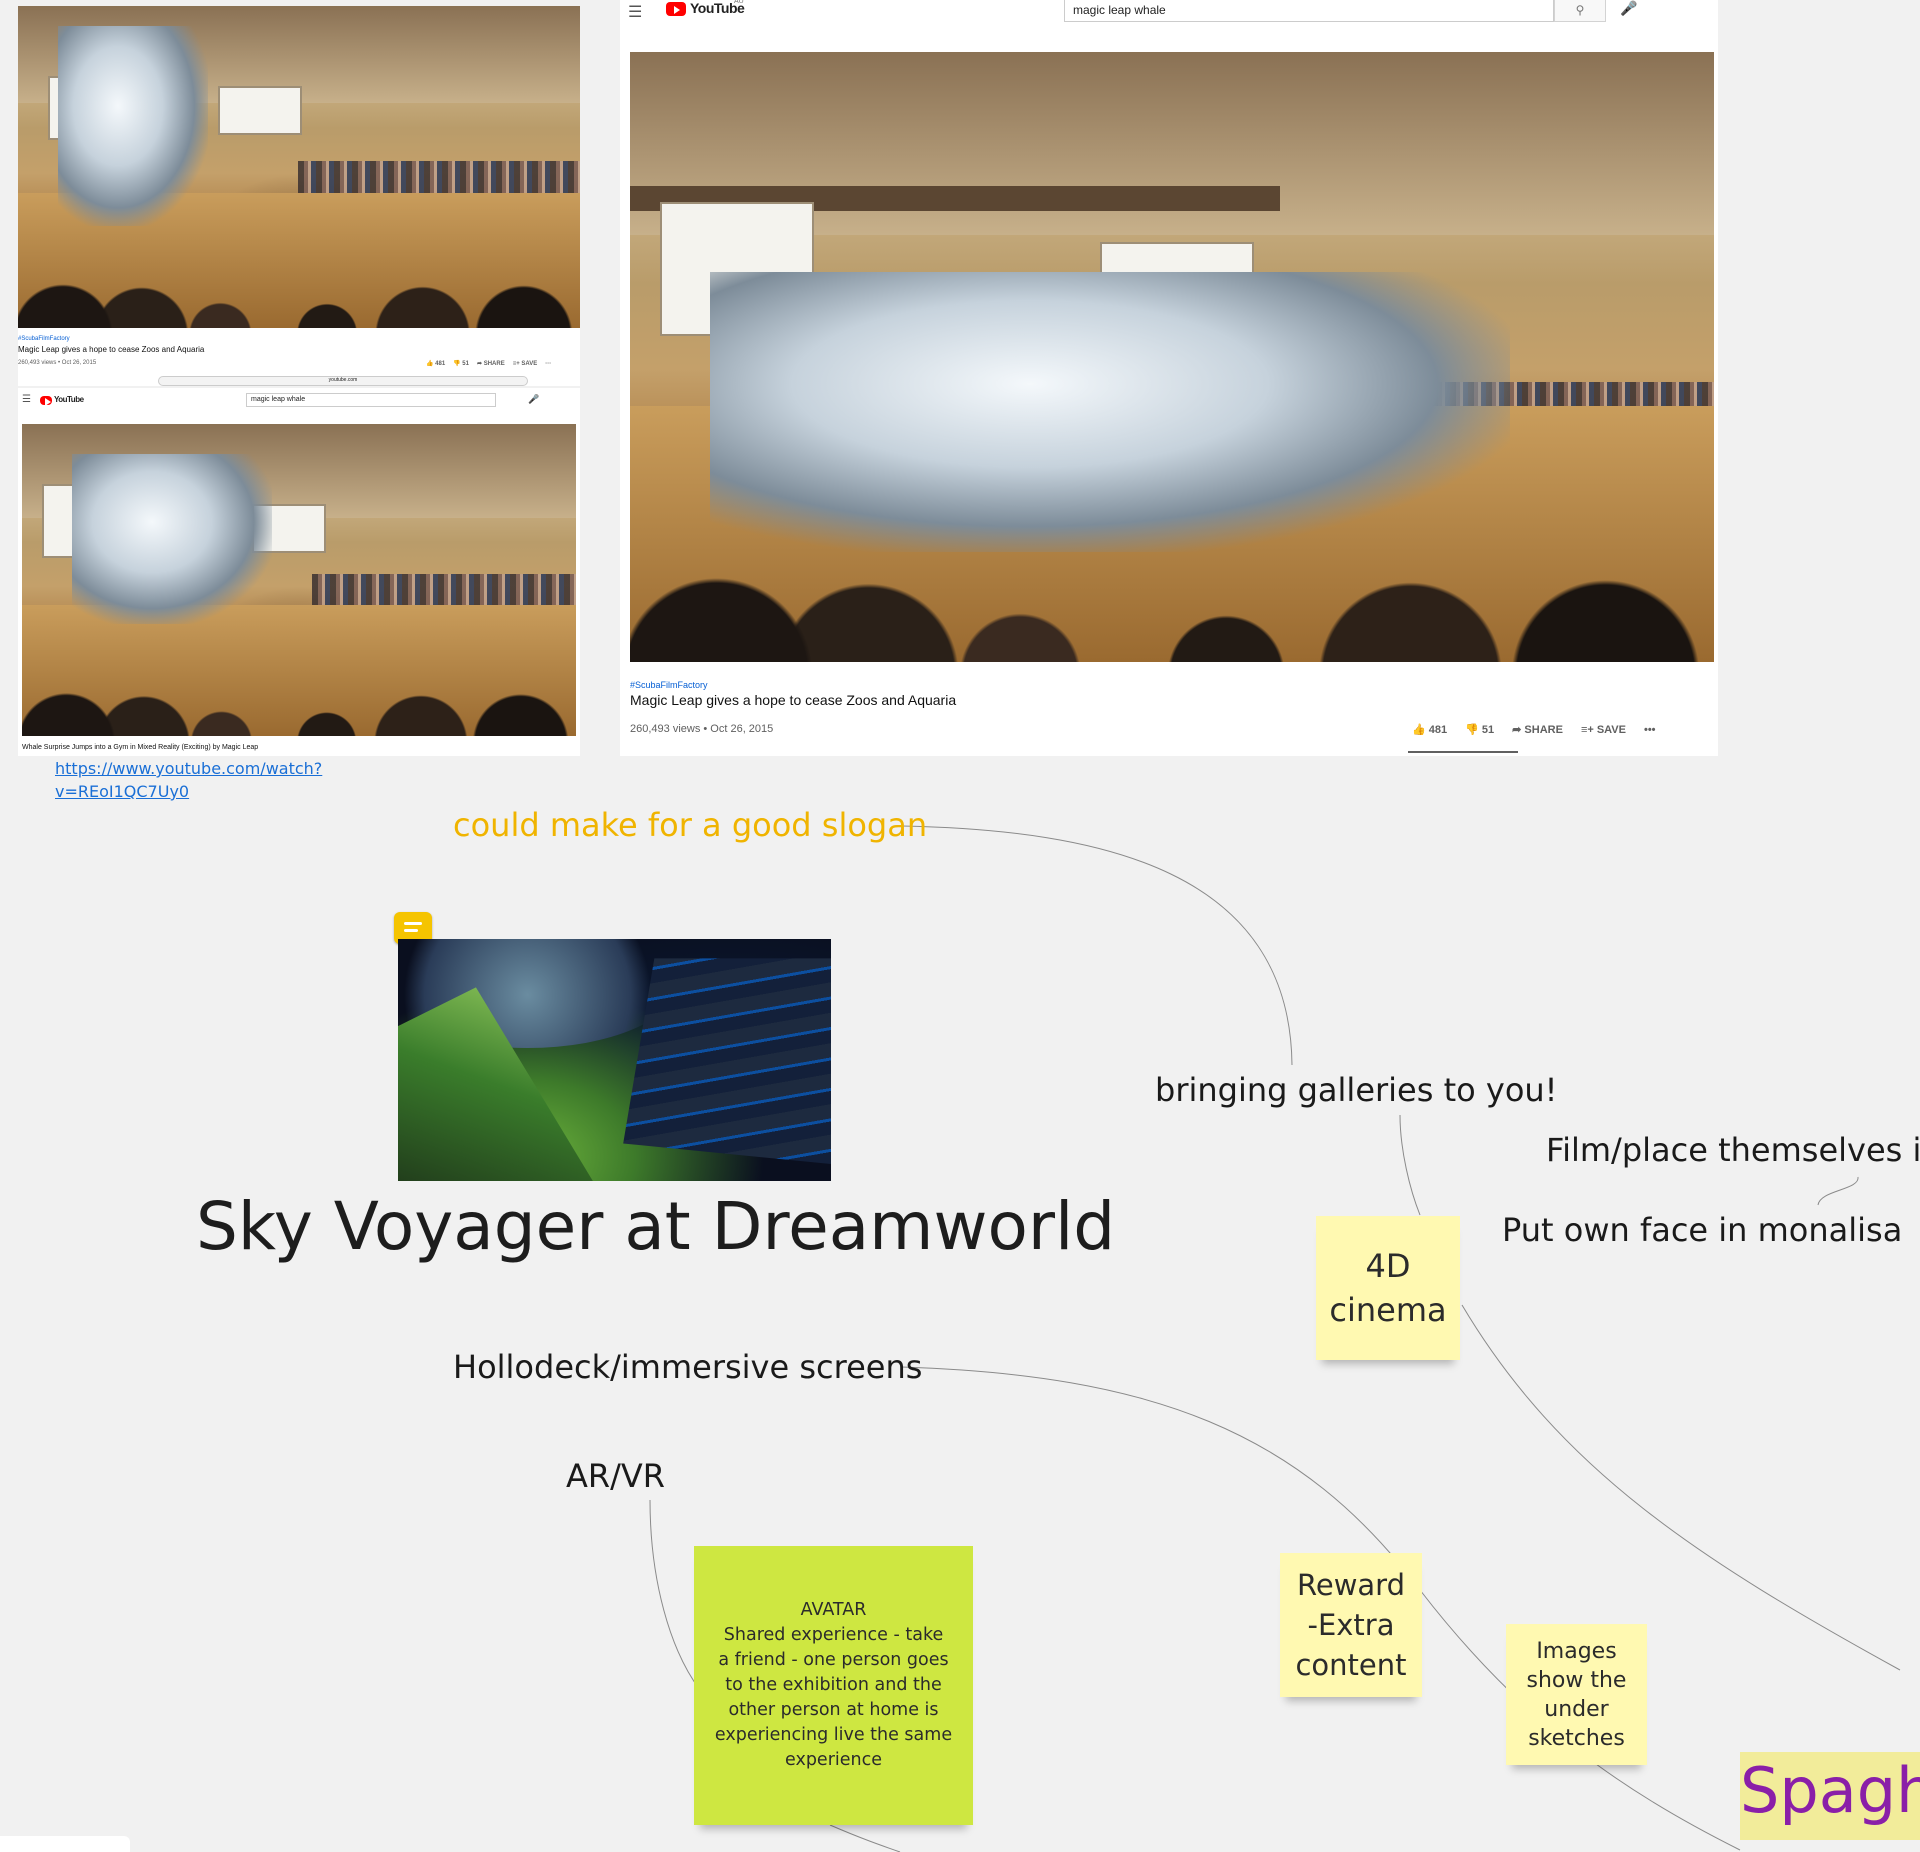 Image resolution: width=1920 pixels, height=1852 pixels. What do you see at coordinates (833, 1760) in the screenshot?
I see `sticky-line: experience` at bounding box center [833, 1760].